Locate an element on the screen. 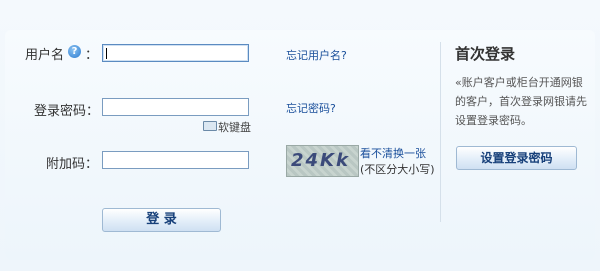 This screenshot has width=600, height=271. password-label: 登录密码： is located at coordinates (67, 111).